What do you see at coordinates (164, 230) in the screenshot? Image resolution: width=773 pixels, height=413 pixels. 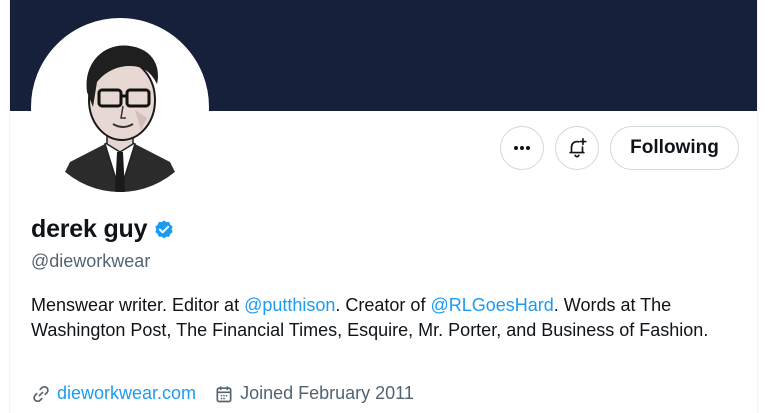 I see `verified-badge-icon` at bounding box center [164, 230].